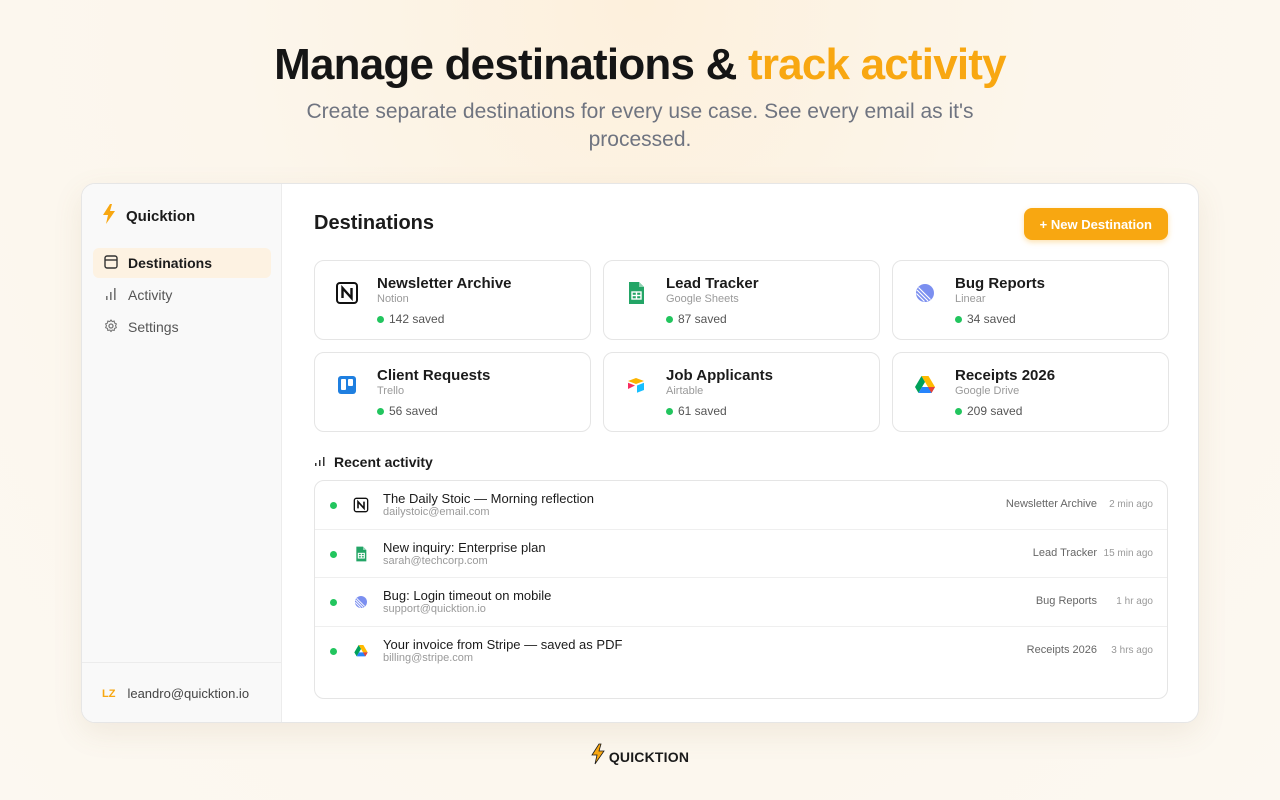  I want to click on airtable-icon, so click(636, 385).